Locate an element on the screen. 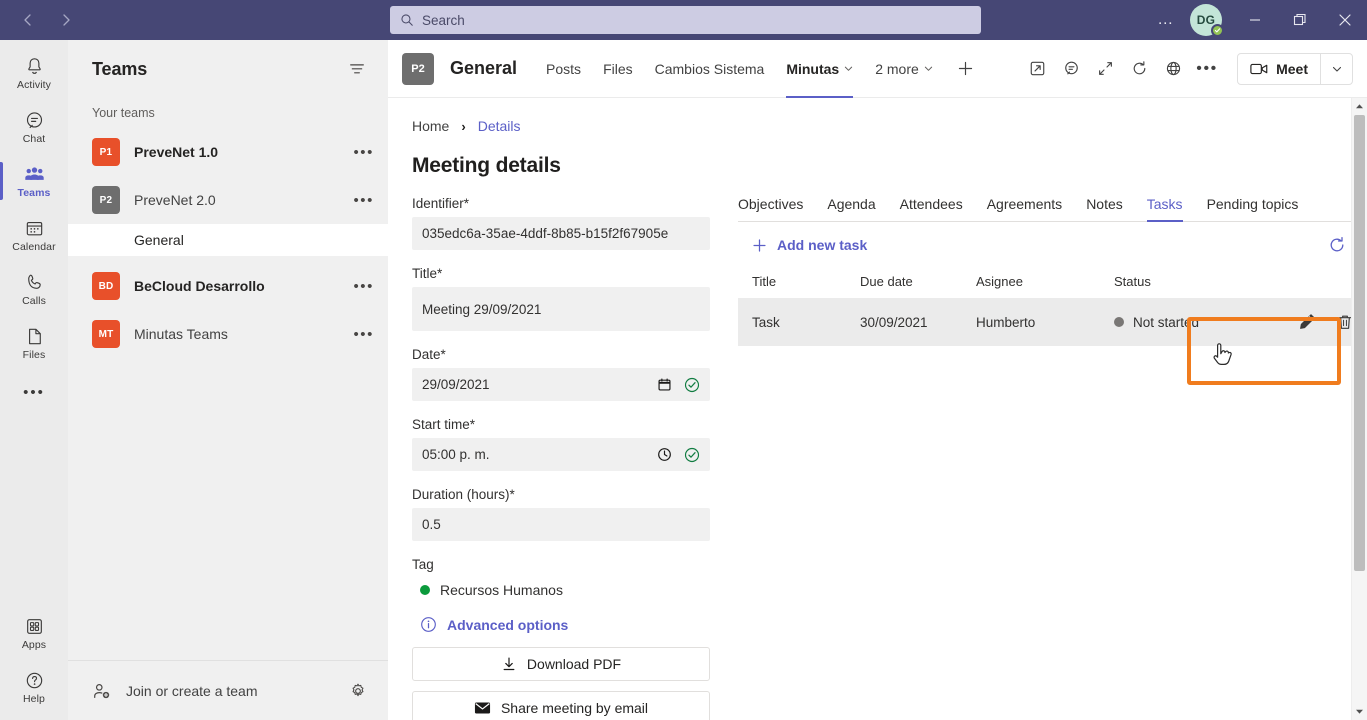 The height and width of the screenshot is (720, 1367). page-heading: Meeting details is located at coordinates (486, 165).